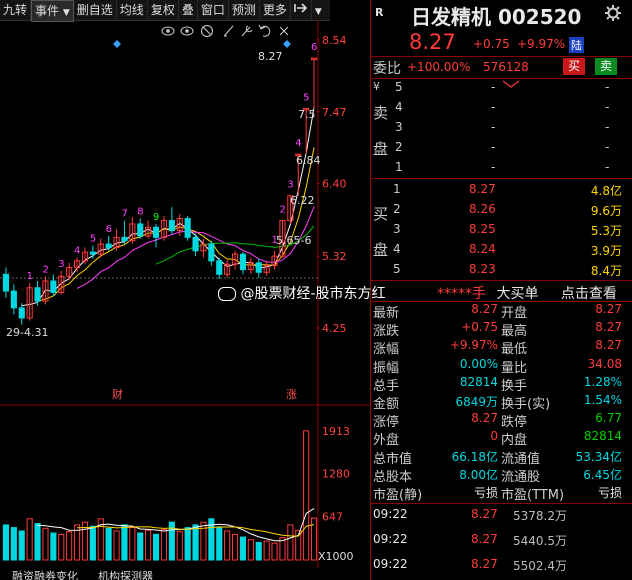 The height and width of the screenshot is (580, 632). What do you see at coordinates (386, 386) in the screenshot?
I see `quote-label: 总手` at bounding box center [386, 386].